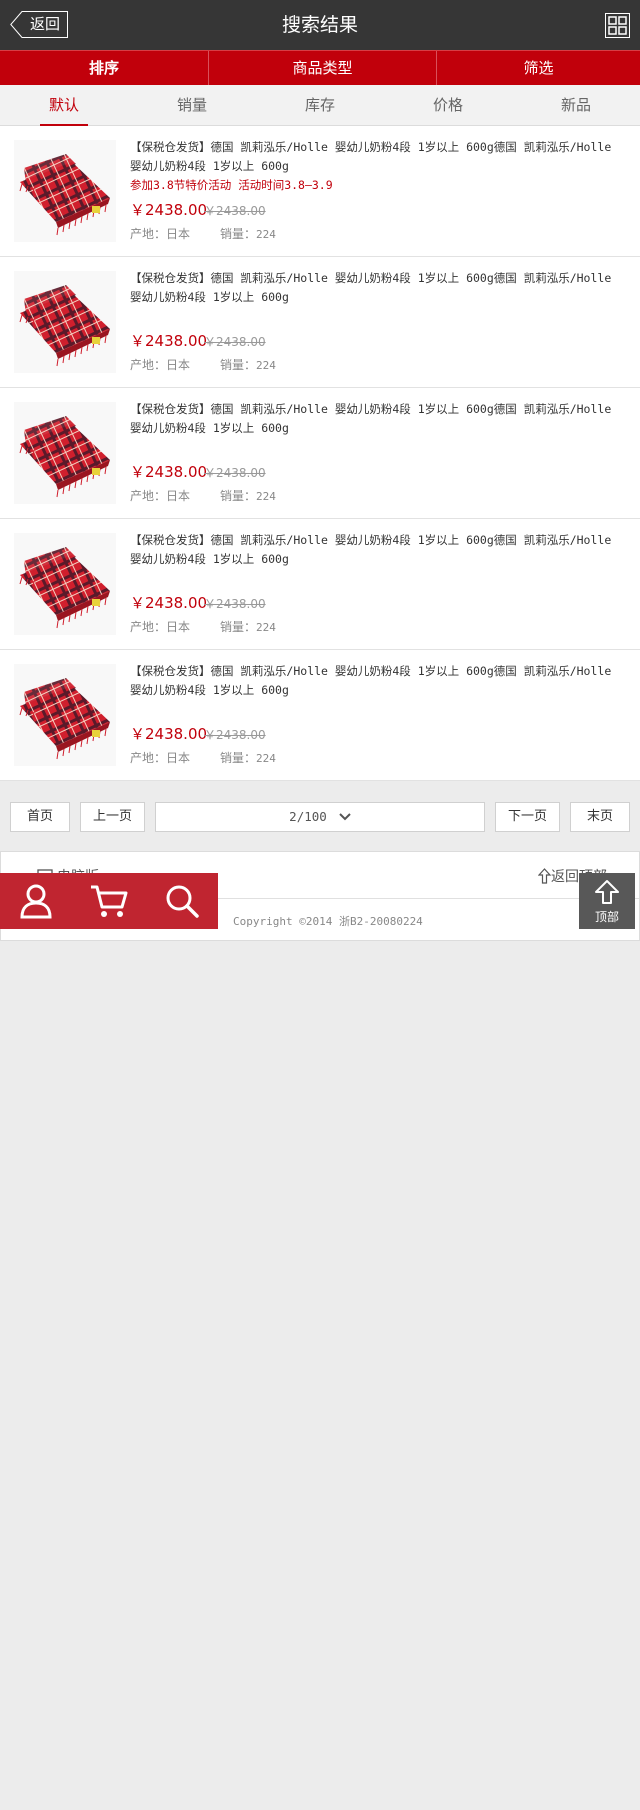 The image size is (640, 1810). What do you see at coordinates (527, 817) in the screenshot?
I see `next-page-button: 下一页` at bounding box center [527, 817].